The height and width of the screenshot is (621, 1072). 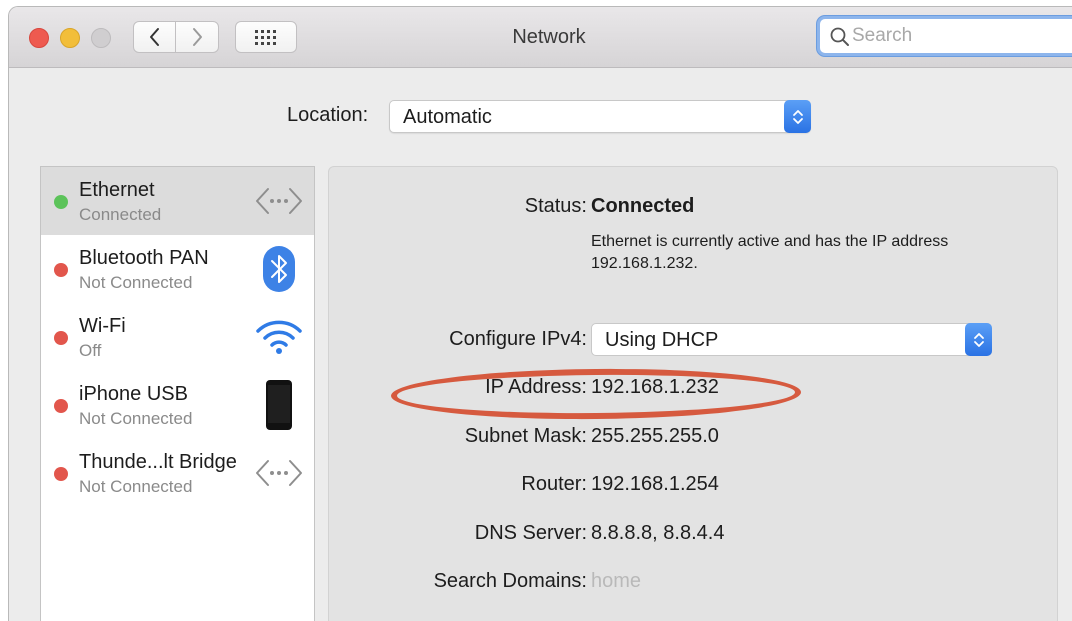 What do you see at coordinates (791, 339) in the screenshot?
I see `configure-ipv4-select: Using DHCP` at bounding box center [791, 339].